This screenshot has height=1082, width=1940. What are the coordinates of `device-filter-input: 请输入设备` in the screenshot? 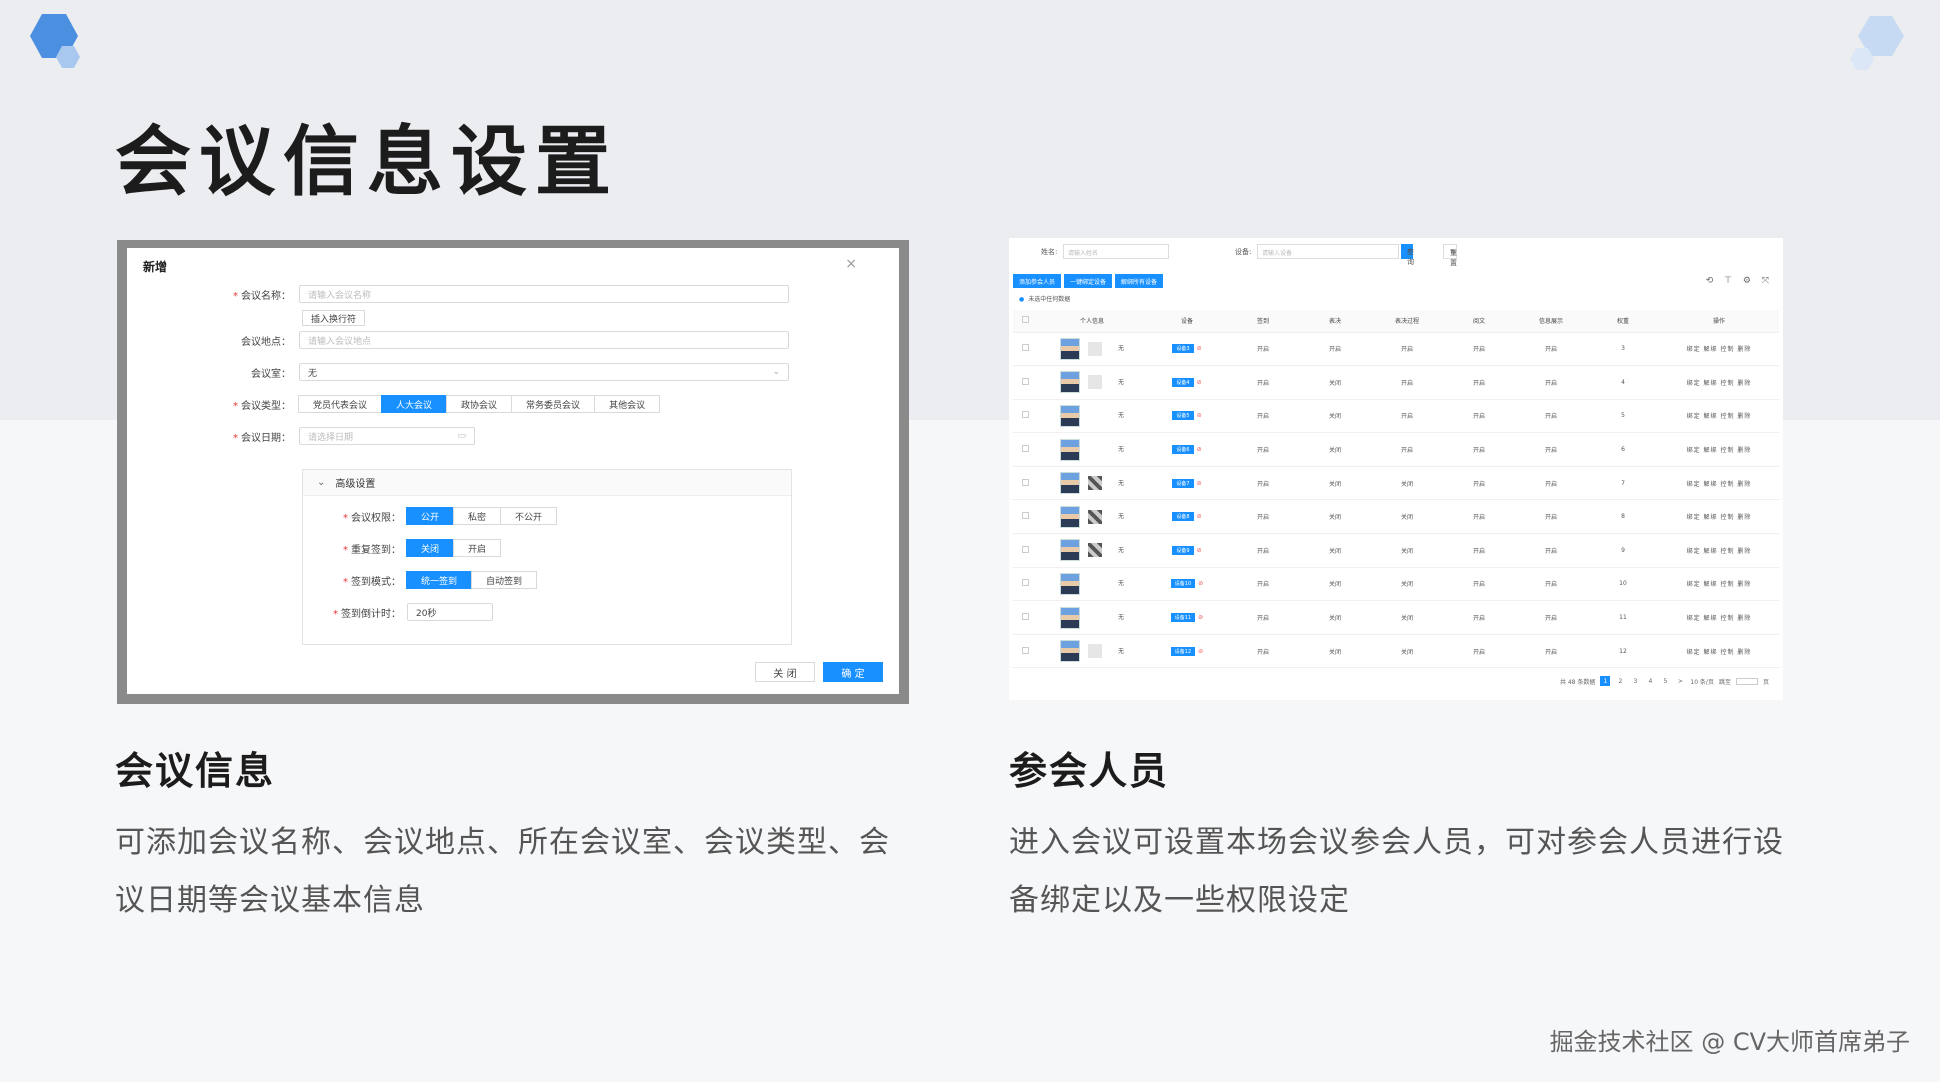 It's located at (1328, 251).